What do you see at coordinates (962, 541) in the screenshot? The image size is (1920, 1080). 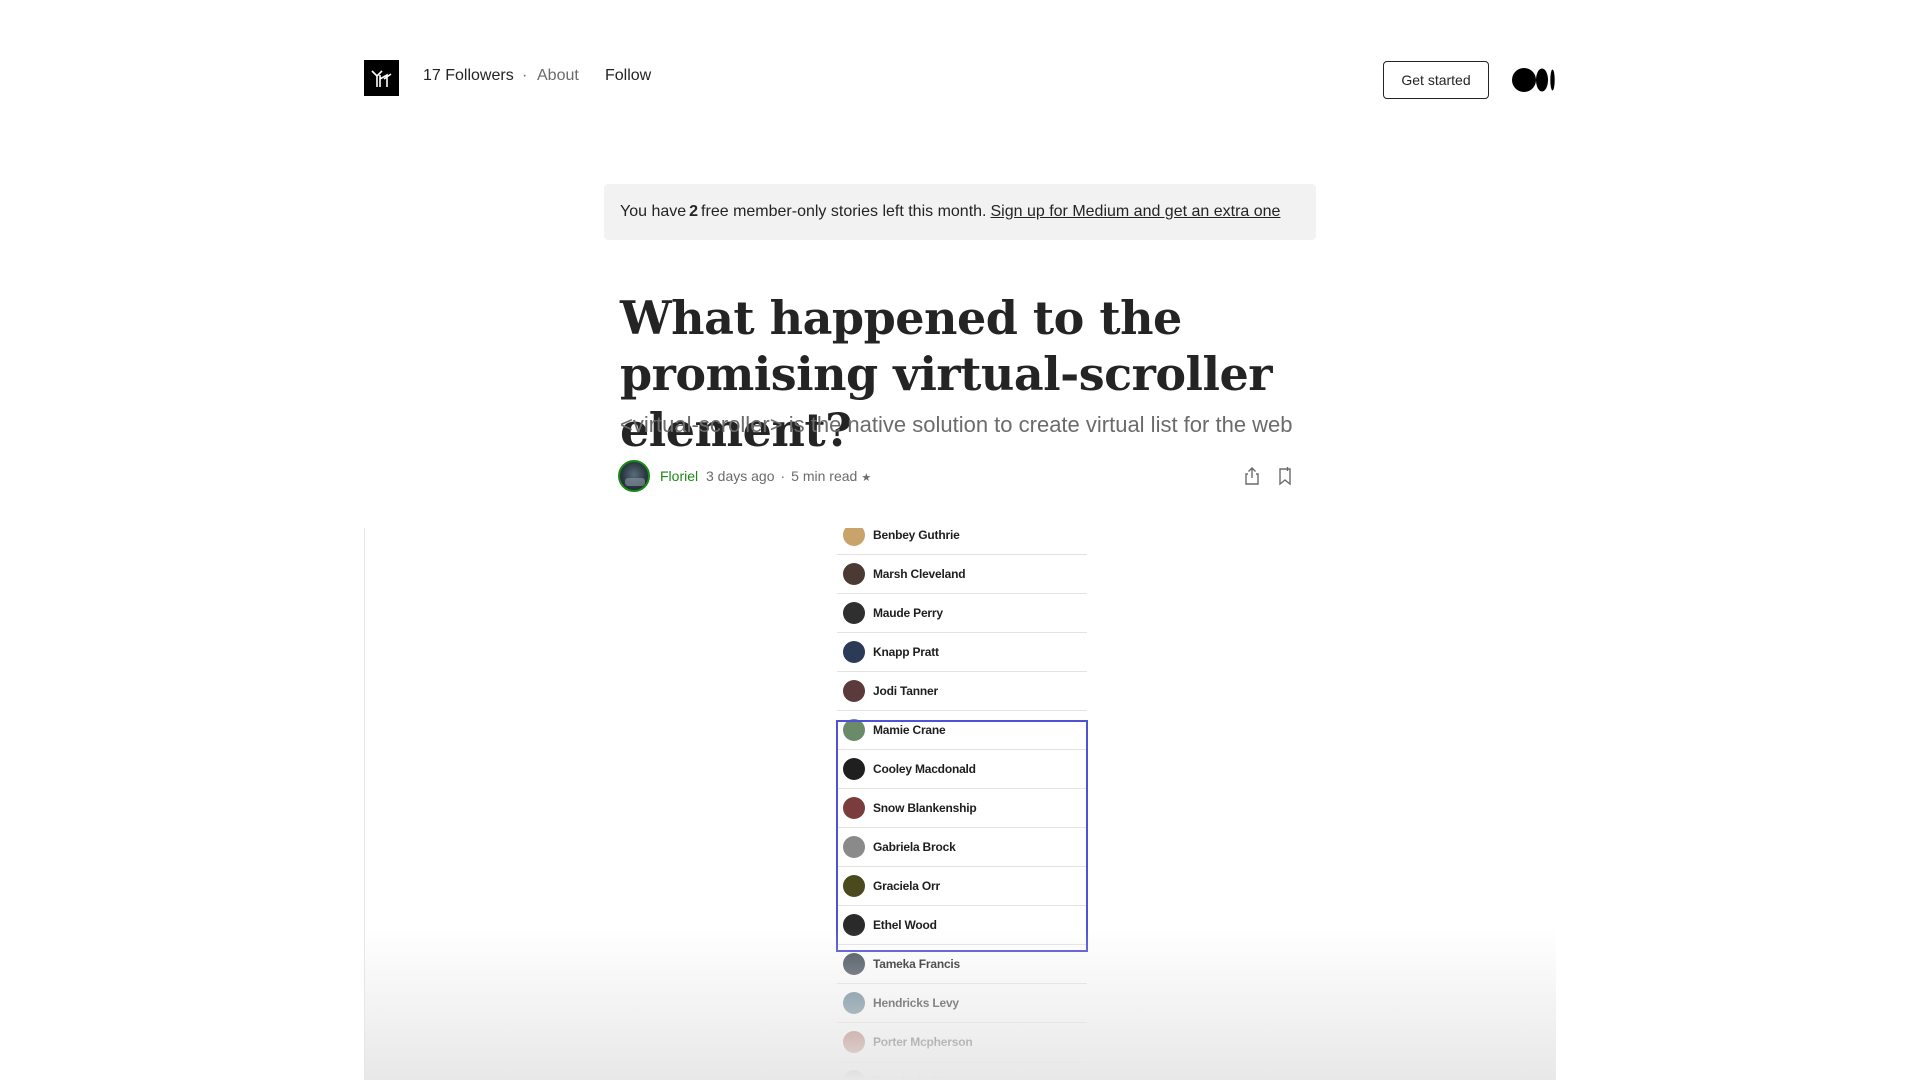 I see `list-item: Benbey Guthrie` at bounding box center [962, 541].